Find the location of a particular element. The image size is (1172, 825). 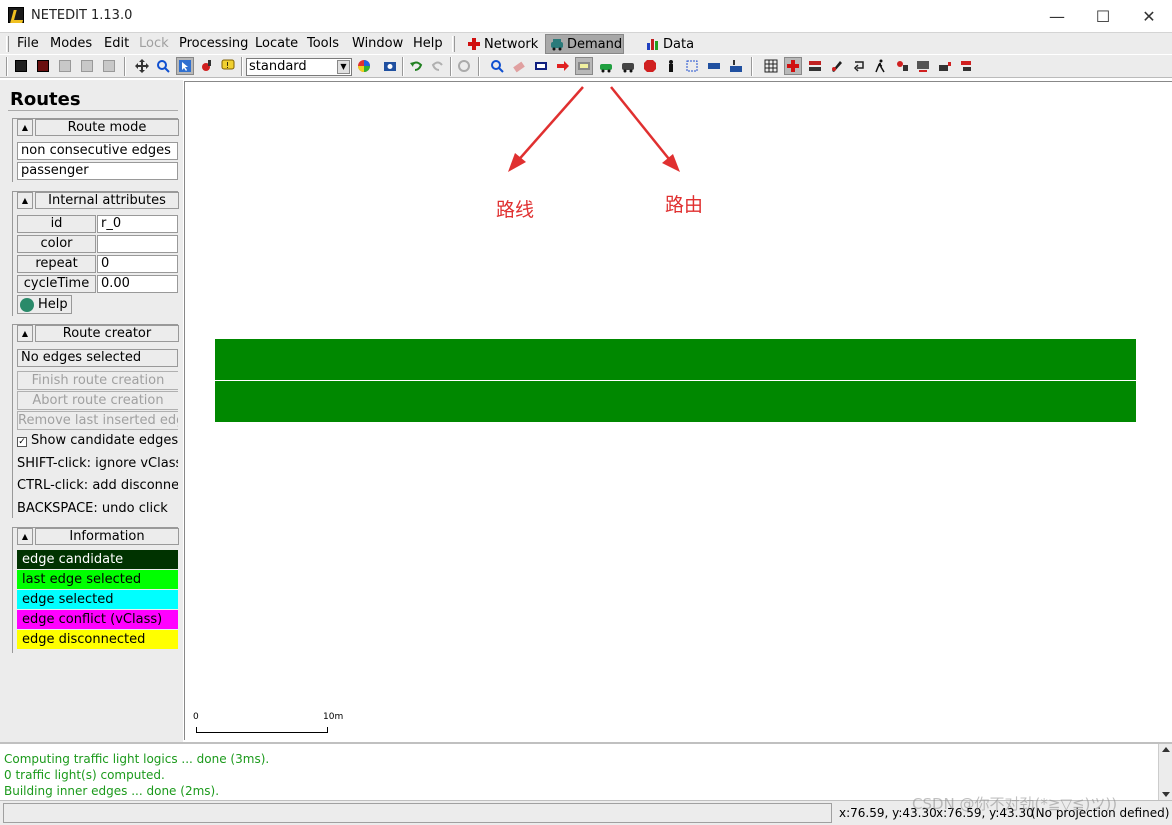

show-candidates-checkbox: ✓ Show candidate edges is located at coordinates (97, 440).